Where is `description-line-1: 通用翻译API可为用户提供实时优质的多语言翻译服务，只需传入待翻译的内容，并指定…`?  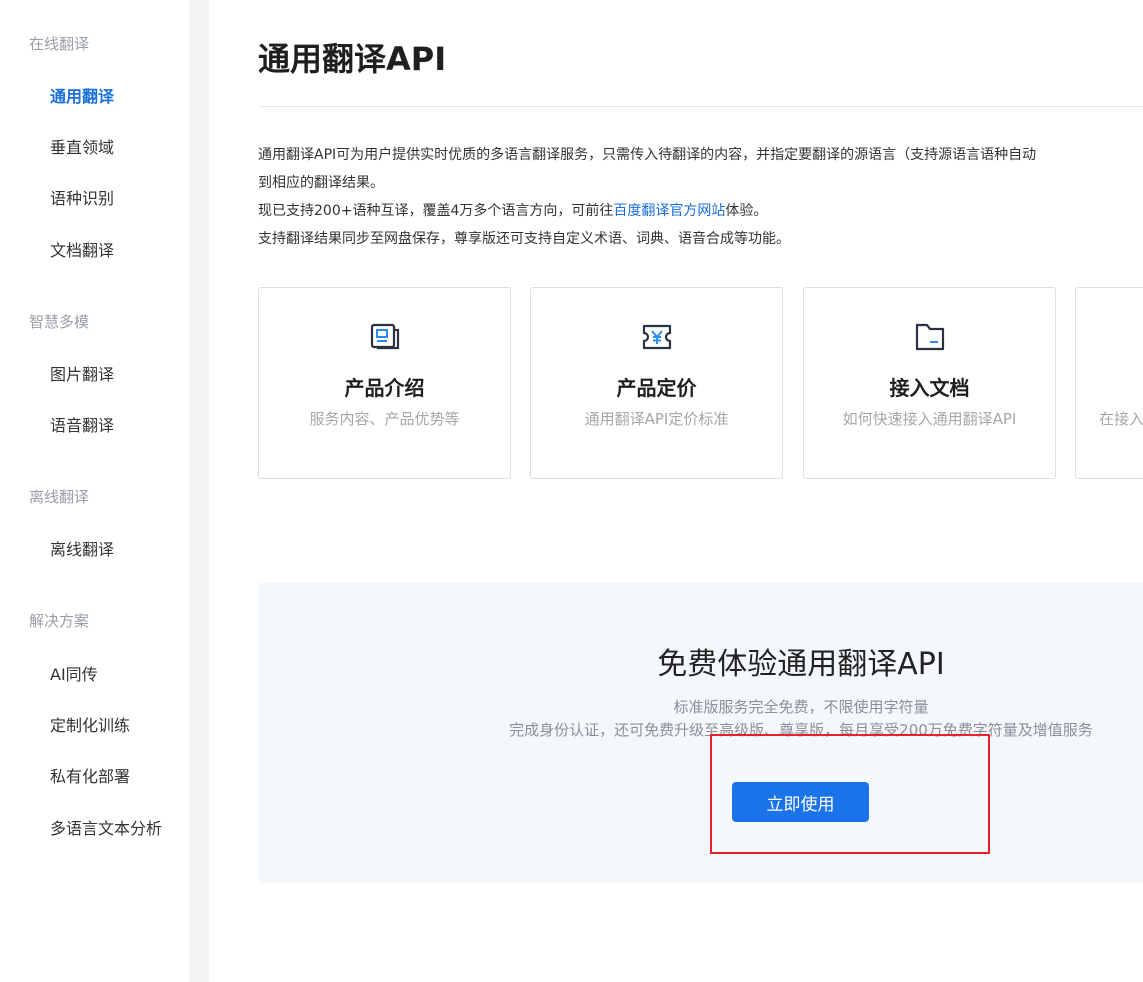 description-line-1: 通用翻译API可为用户提供实时优质的多语言翻译服务，只需传入待翻译的内容，并指定… is located at coordinates (647, 155).